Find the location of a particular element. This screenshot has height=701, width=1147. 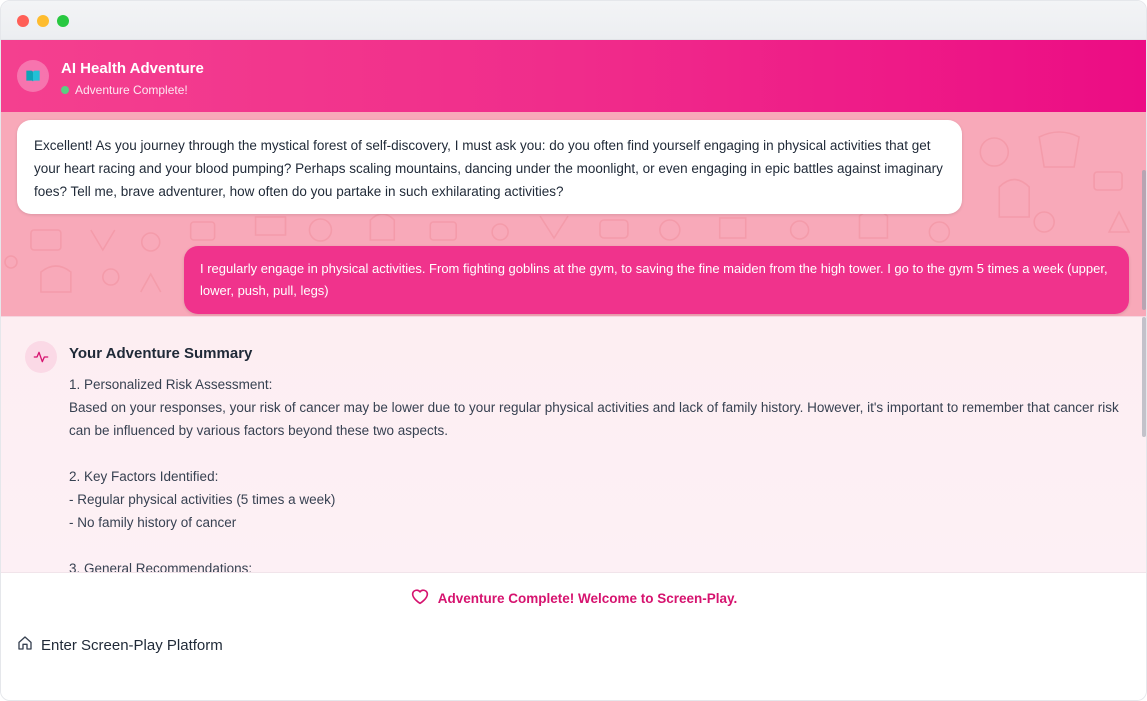

status-text: Adventure Complete! is located at coordinates (131, 90).